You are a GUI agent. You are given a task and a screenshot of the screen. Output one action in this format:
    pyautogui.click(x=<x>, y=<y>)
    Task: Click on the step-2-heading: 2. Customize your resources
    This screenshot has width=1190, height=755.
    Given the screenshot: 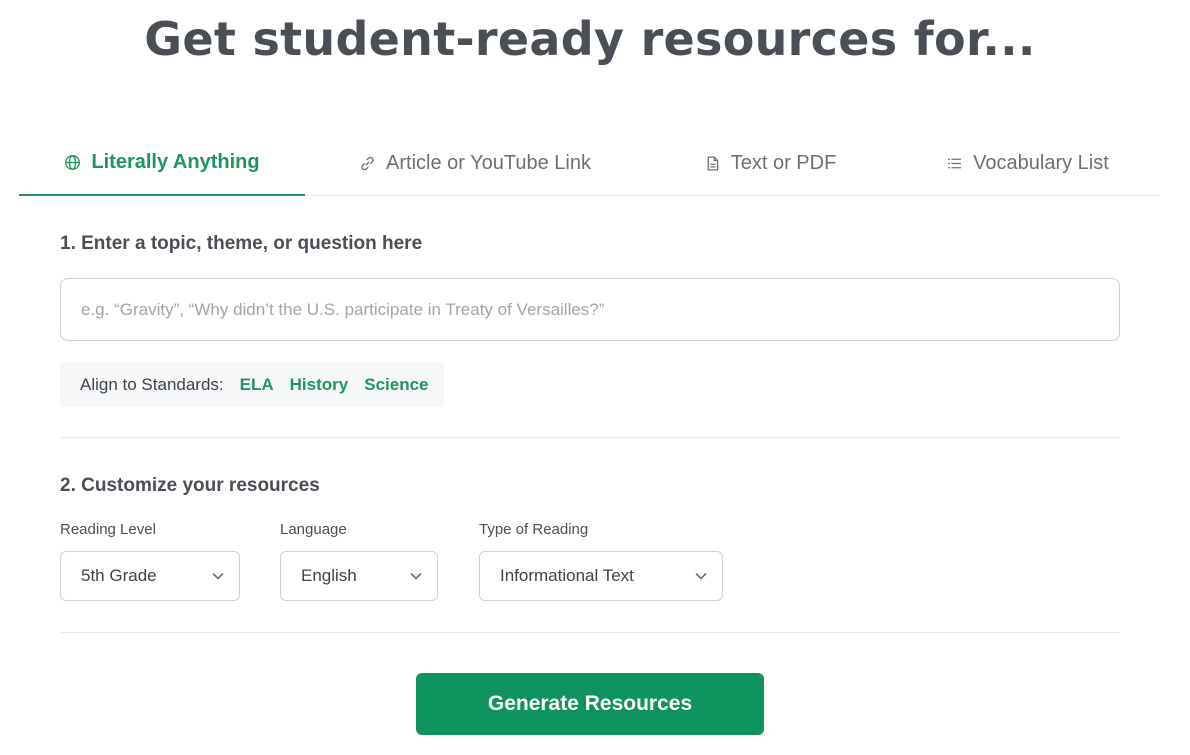 What is the action you would take?
    pyautogui.click(x=190, y=485)
    